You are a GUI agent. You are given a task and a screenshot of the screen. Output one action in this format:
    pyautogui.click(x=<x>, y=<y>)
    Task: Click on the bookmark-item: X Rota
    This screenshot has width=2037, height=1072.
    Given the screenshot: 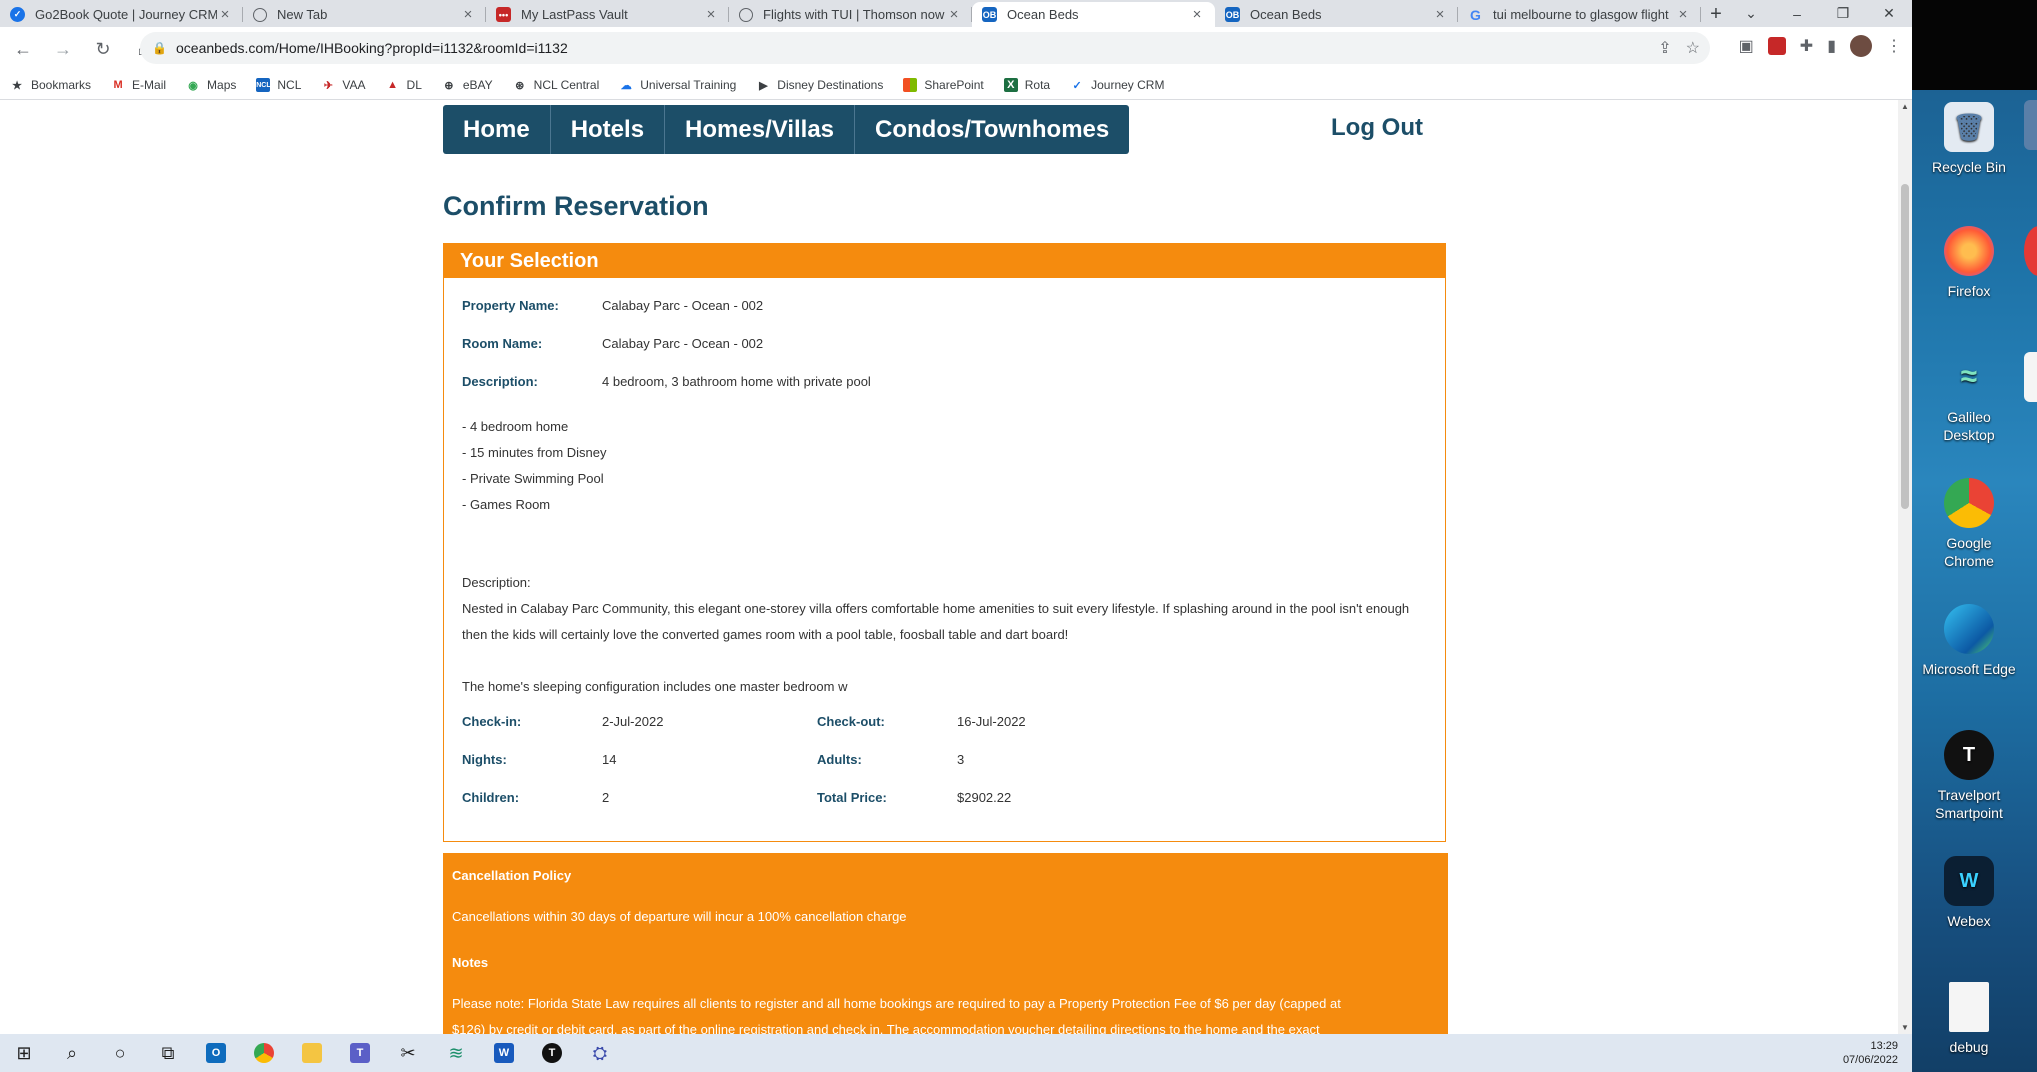 What is the action you would take?
    pyautogui.click(x=1026, y=85)
    